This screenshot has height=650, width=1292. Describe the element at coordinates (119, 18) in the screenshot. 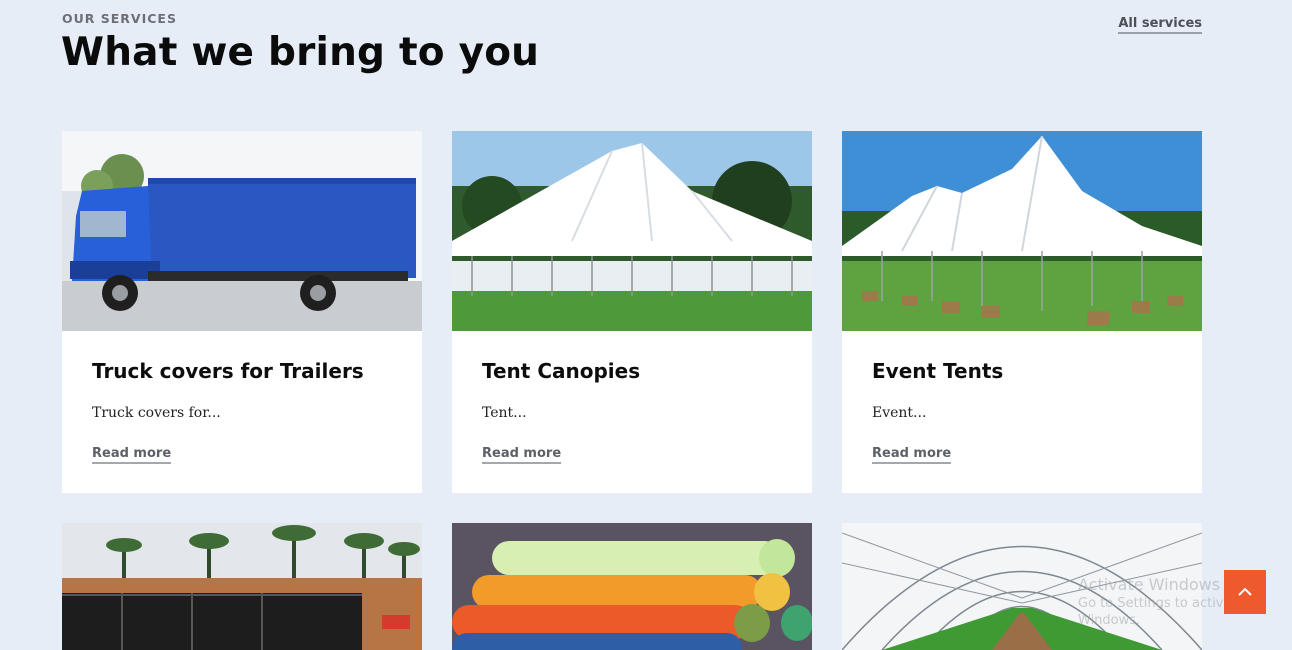

I see `section-eyebrow: OUR SERVICES` at that location.